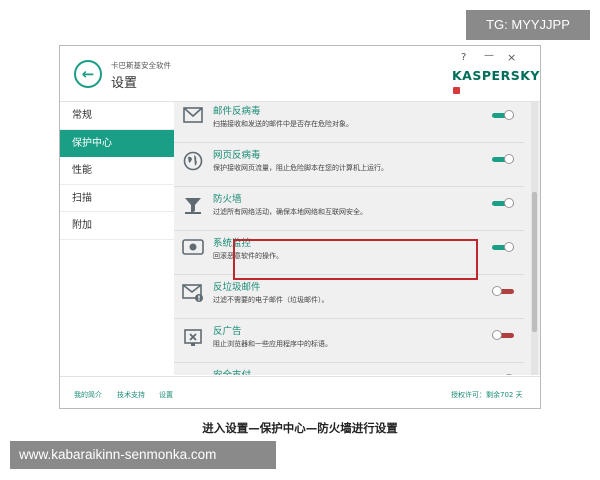  I want to click on footer-link-support: 技术支持, so click(131, 395).